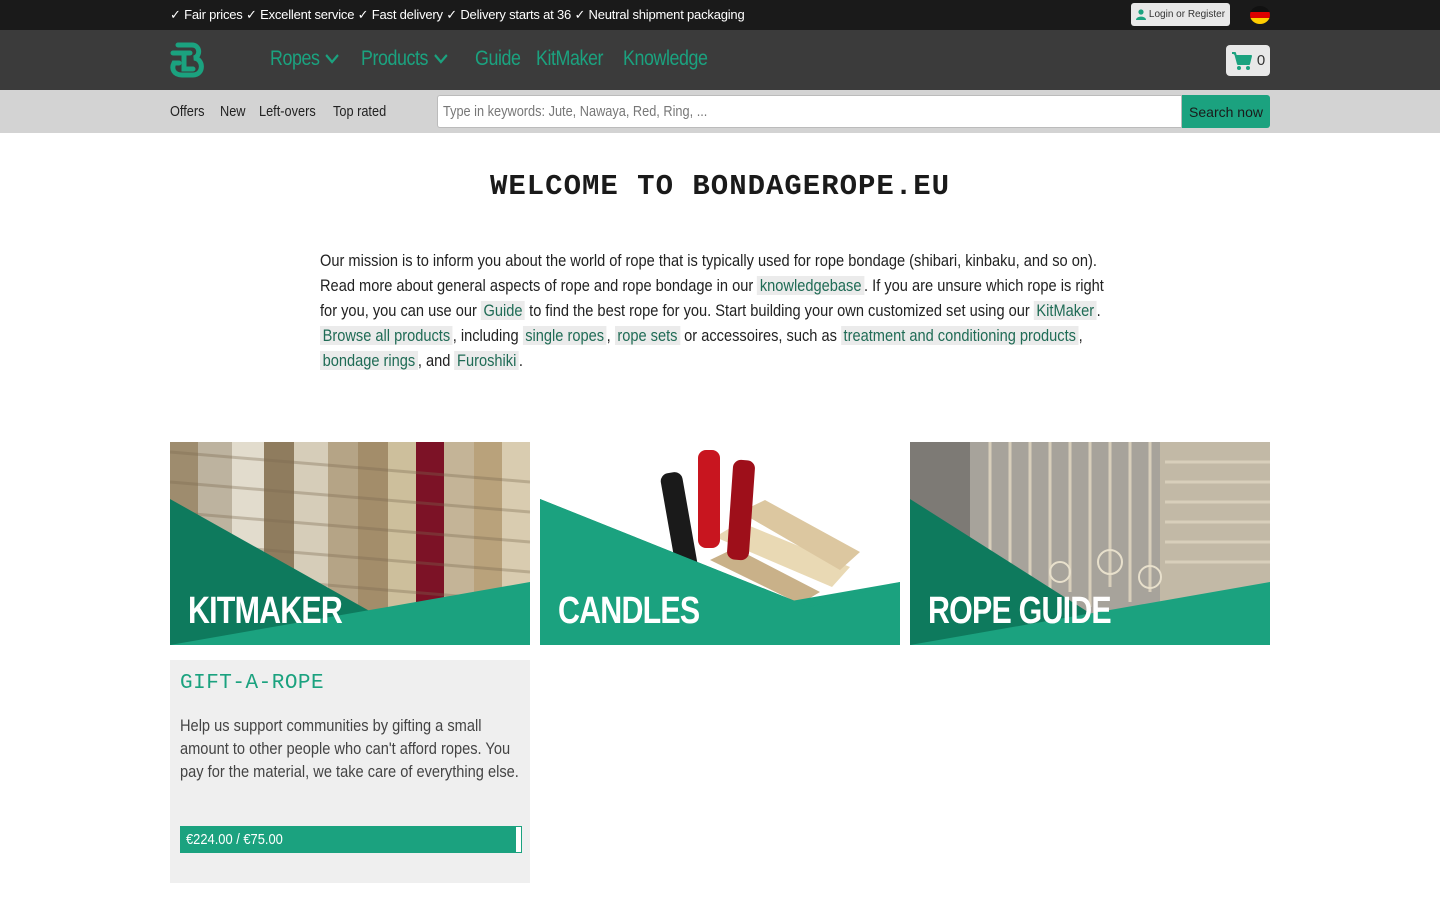 This screenshot has width=1440, height=900. What do you see at coordinates (436, 360) in the screenshot?
I see `mission-text: , and` at bounding box center [436, 360].